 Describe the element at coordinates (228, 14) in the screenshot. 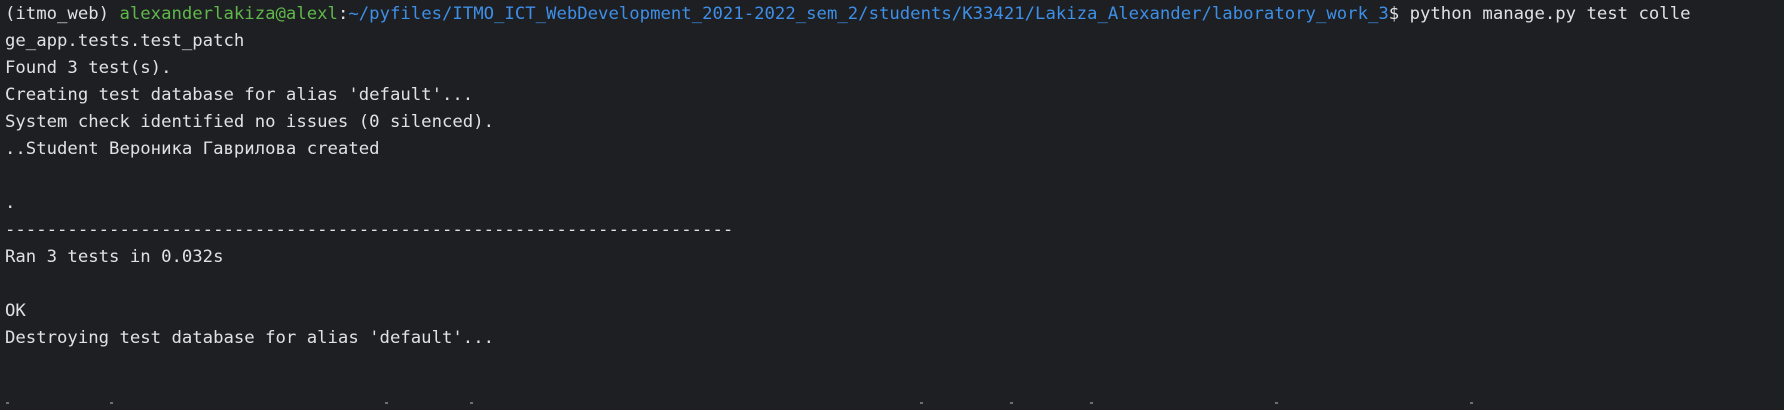

I see `user-host: alexanderlakiza@alexl` at that location.